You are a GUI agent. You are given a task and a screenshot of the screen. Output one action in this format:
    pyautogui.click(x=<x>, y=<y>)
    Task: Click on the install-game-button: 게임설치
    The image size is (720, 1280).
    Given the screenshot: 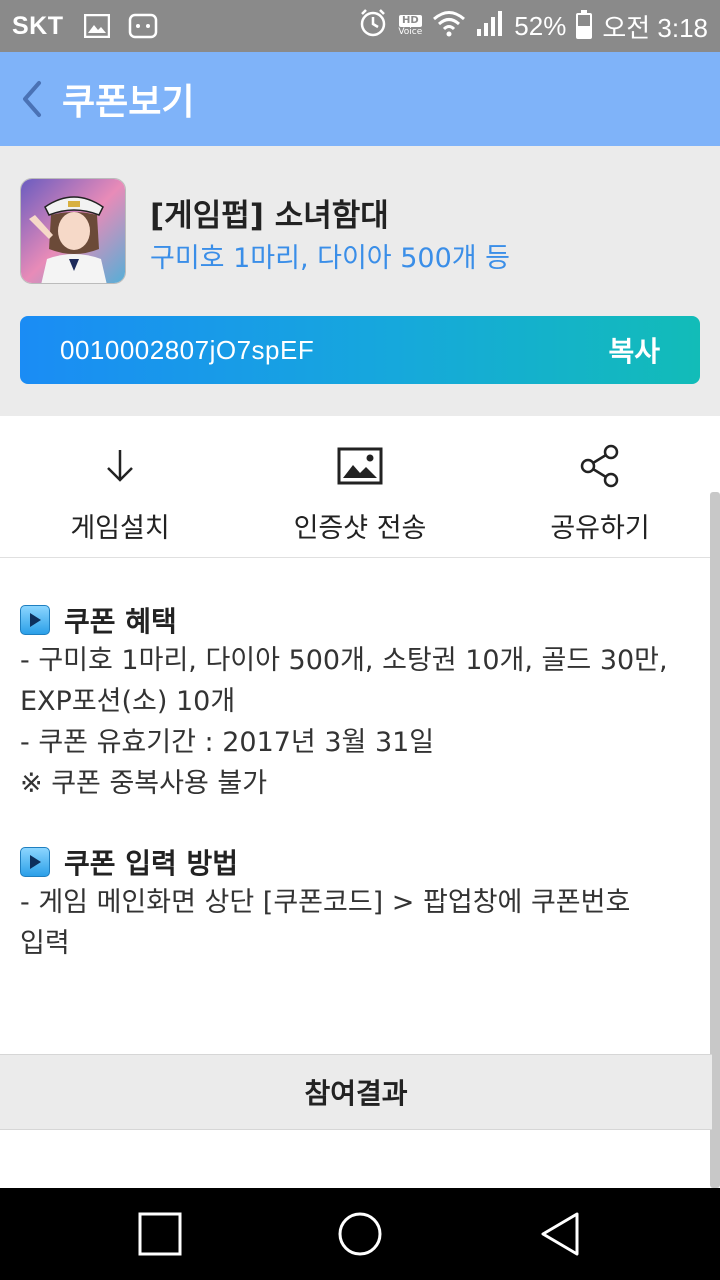 What is the action you would take?
    pyautogui.click(x=120, y=486)
    